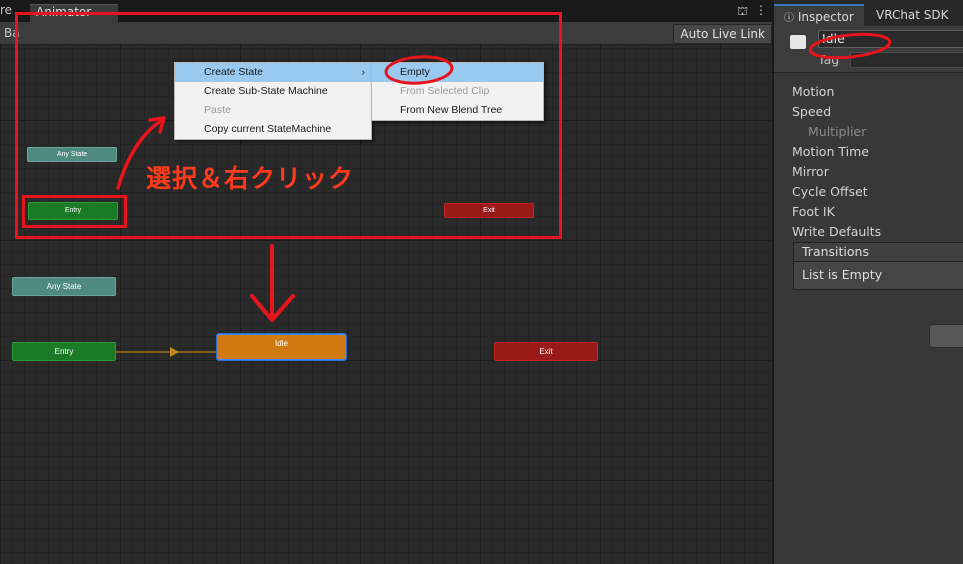 Image resolution: width=963 pixels, height=564 pixels. Describe the element at coordinates (836, 232) in the screenshot. I see `field-write-defaults: Write Defaults` at that location.